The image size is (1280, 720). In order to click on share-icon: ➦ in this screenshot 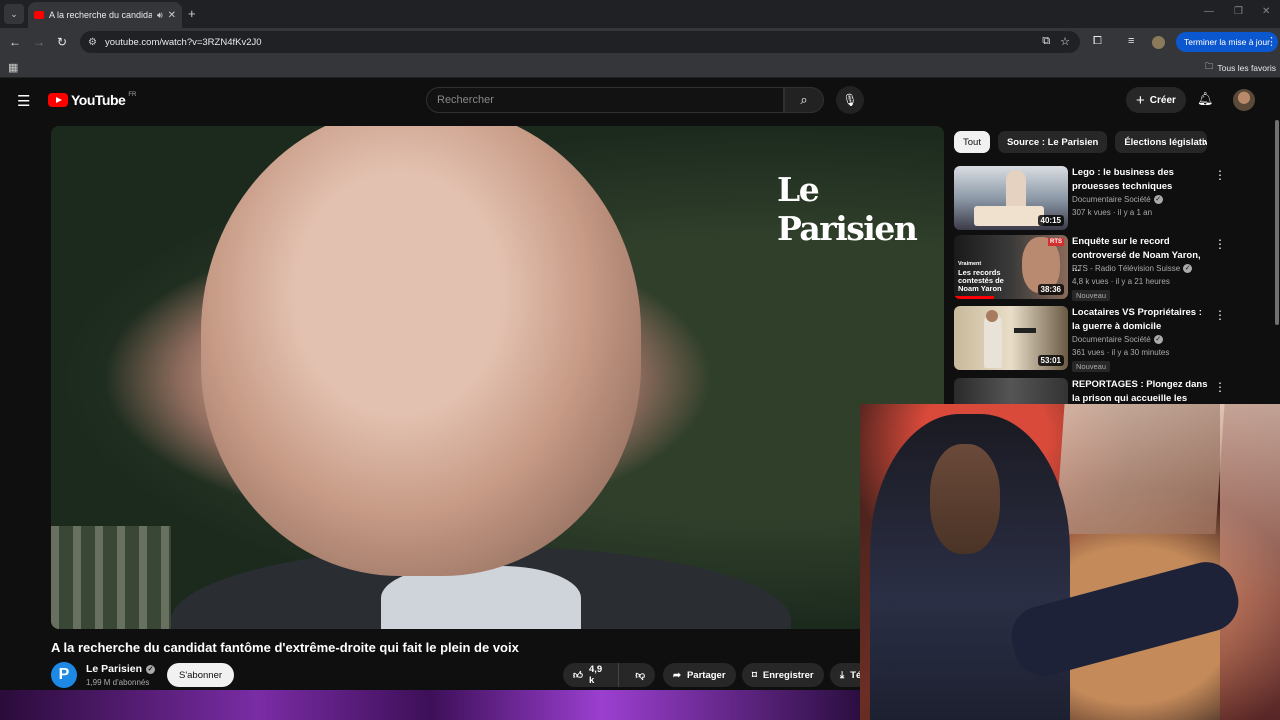, I will do `click(677, 675)`.